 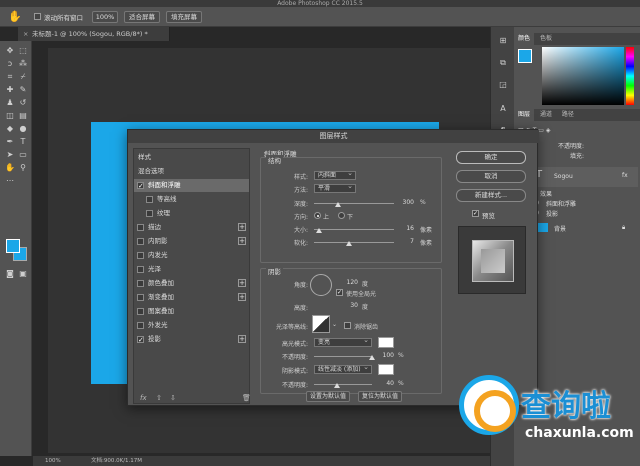 I want to click on direction-up-radio, so click(x=317, y=215).